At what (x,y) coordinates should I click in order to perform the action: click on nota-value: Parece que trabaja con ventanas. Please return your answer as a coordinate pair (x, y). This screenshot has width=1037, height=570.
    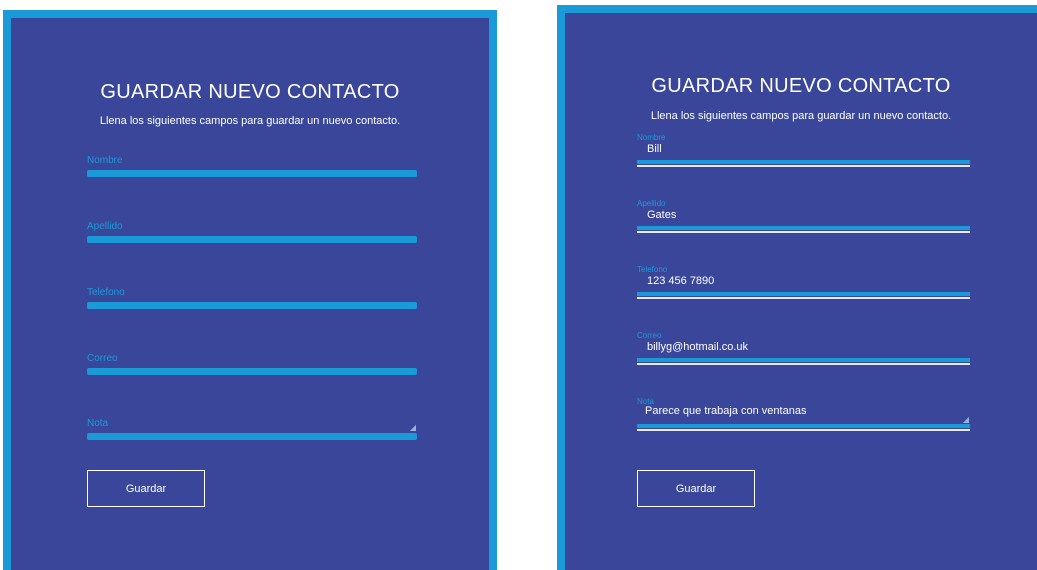
    Looking at the image, I should click on (725, 411).